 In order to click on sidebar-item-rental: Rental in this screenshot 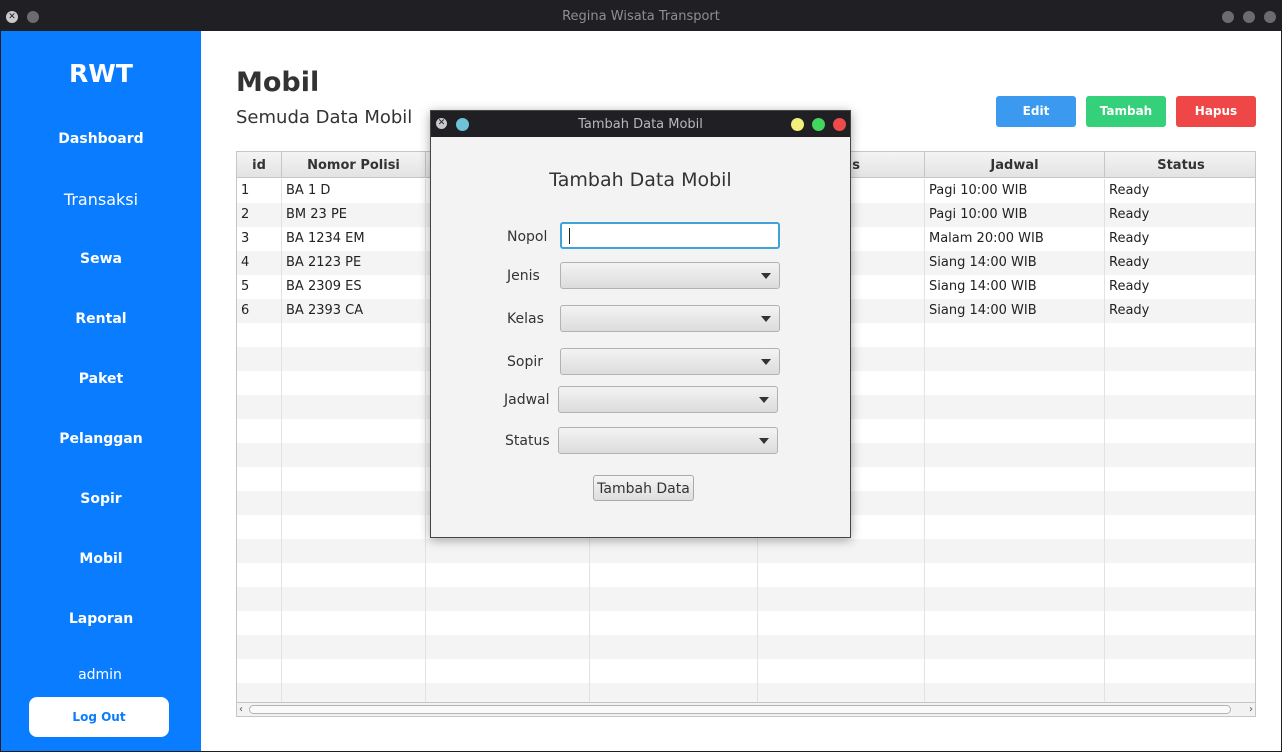, I will do `click(101, 319)`.